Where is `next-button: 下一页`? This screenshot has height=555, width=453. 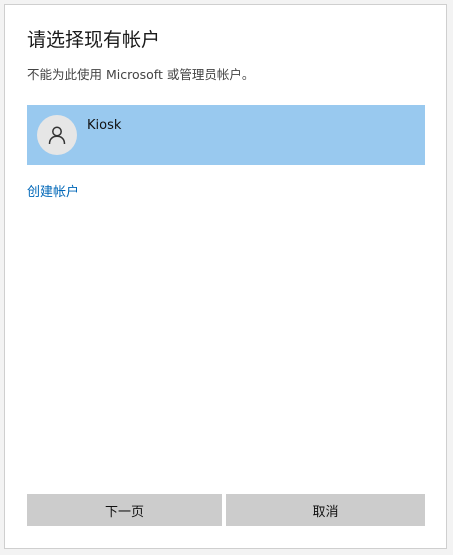 next-button: 下一页 is located at coordinates (124, 510).